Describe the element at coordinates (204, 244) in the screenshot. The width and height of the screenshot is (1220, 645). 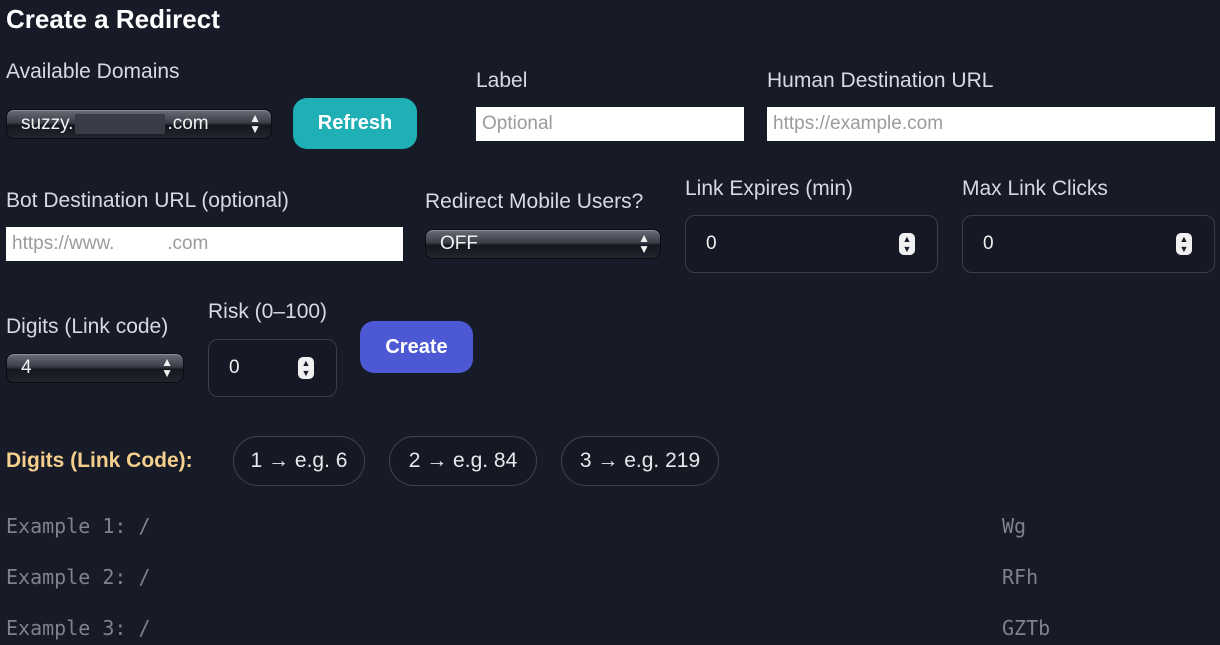
I see `bot-url-input` at that location.